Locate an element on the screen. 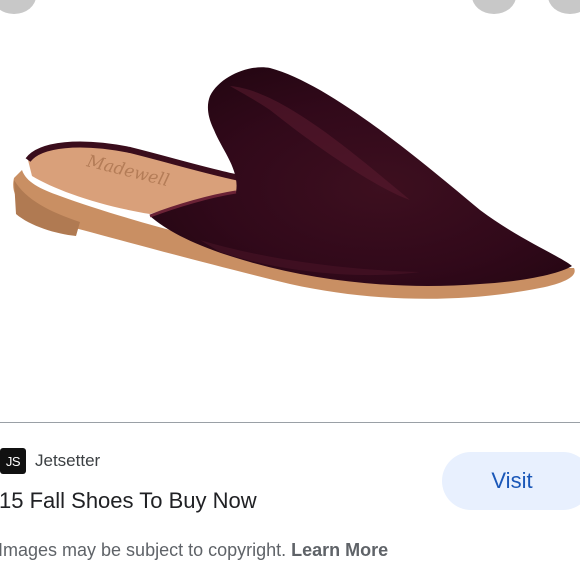  source-name: Jetsetter is located at coordinates (68, 460).